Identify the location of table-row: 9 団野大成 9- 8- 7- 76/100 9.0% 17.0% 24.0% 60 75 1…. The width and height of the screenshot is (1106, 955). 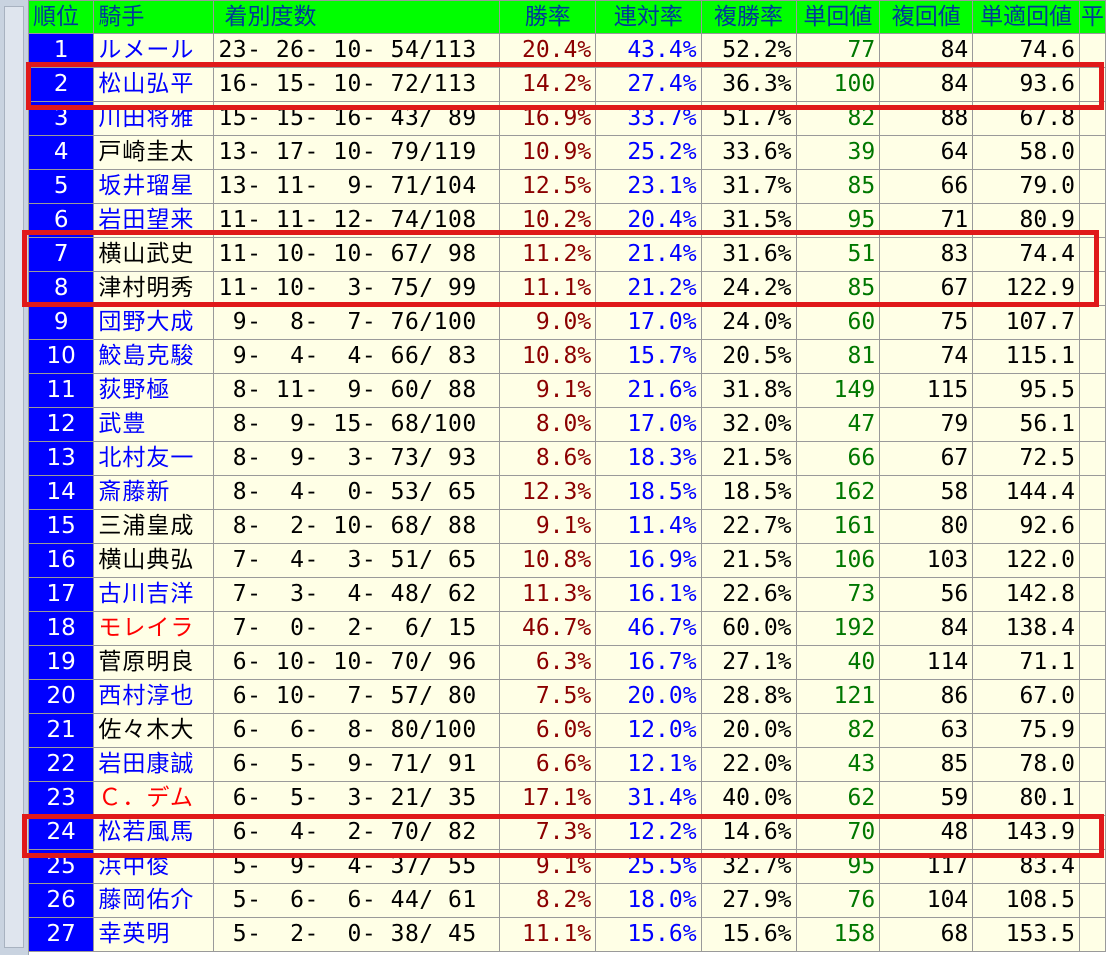
(566, 322).